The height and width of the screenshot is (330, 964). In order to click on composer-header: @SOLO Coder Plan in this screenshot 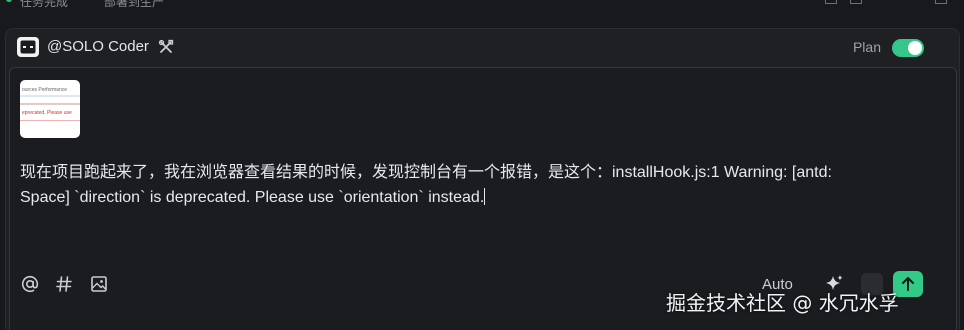, I will do `click(482, 48)`.